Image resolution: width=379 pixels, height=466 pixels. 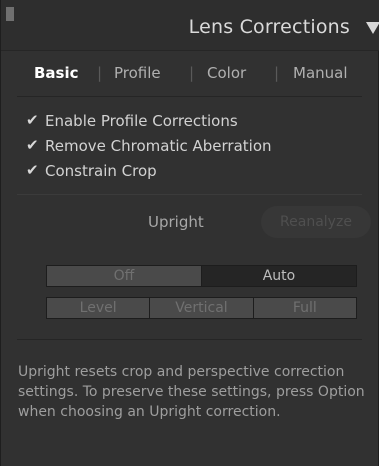 I want to click on upright-level-button: Level, so click(x=99, y=308).